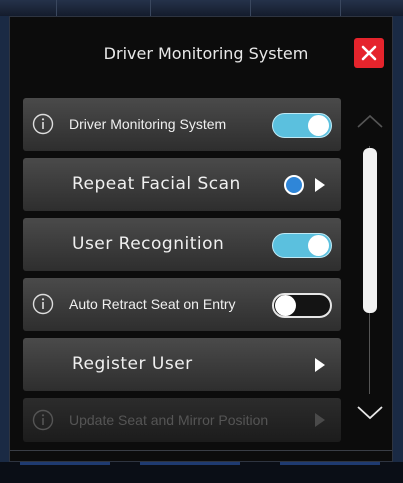 This screenshot has width=403, height=483. What do you see at coordinates (156, 184) in the screenshot?
I see `list-item-label: Repeat Facial Scan` at bounding box center [156, 184].